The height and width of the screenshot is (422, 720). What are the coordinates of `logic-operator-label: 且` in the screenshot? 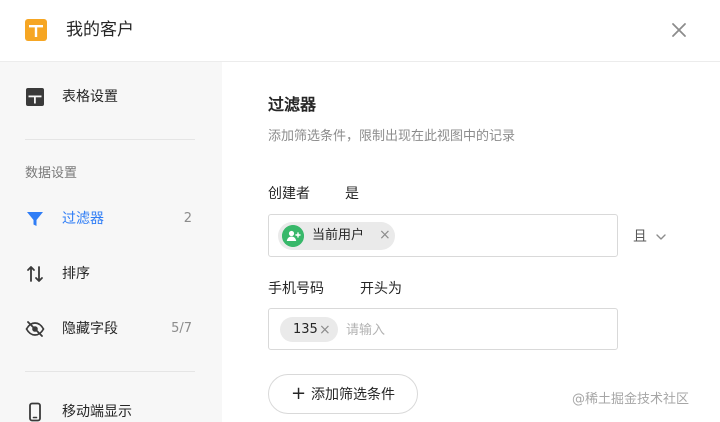 It's located at (640, 237).